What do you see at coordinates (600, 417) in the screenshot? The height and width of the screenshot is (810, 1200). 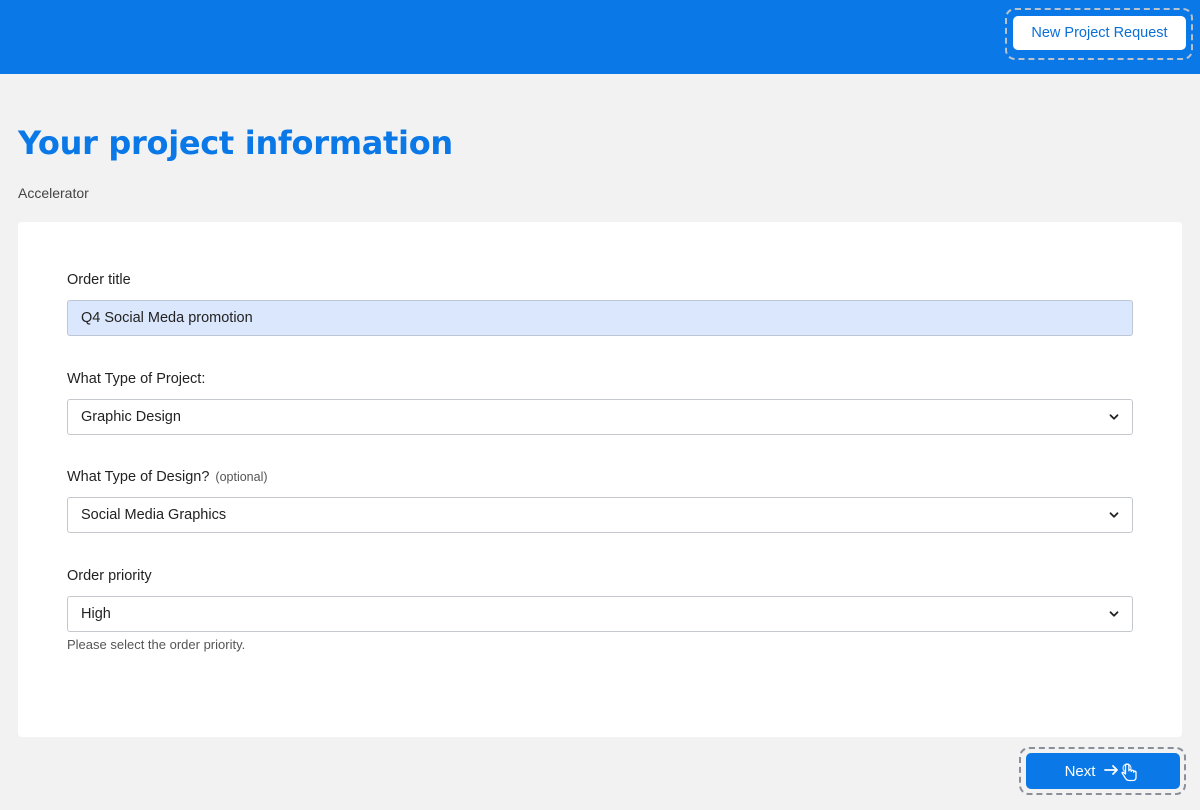 I see `project-type-select: Graphic Design` at bounding box center [600, 417].